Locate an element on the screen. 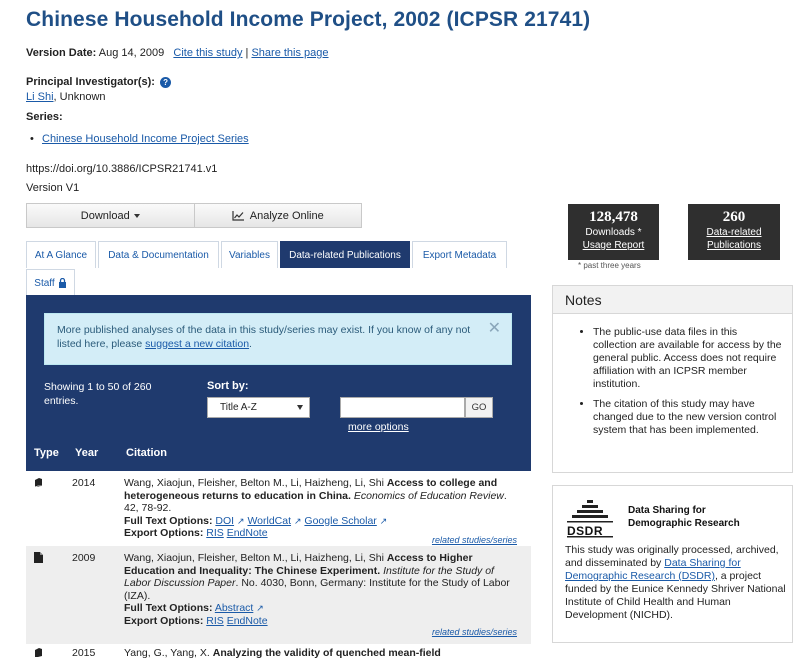 The image size is (797, 659). tab-data-related-publications: Data-related Publications is located at coordinates (345, 254).